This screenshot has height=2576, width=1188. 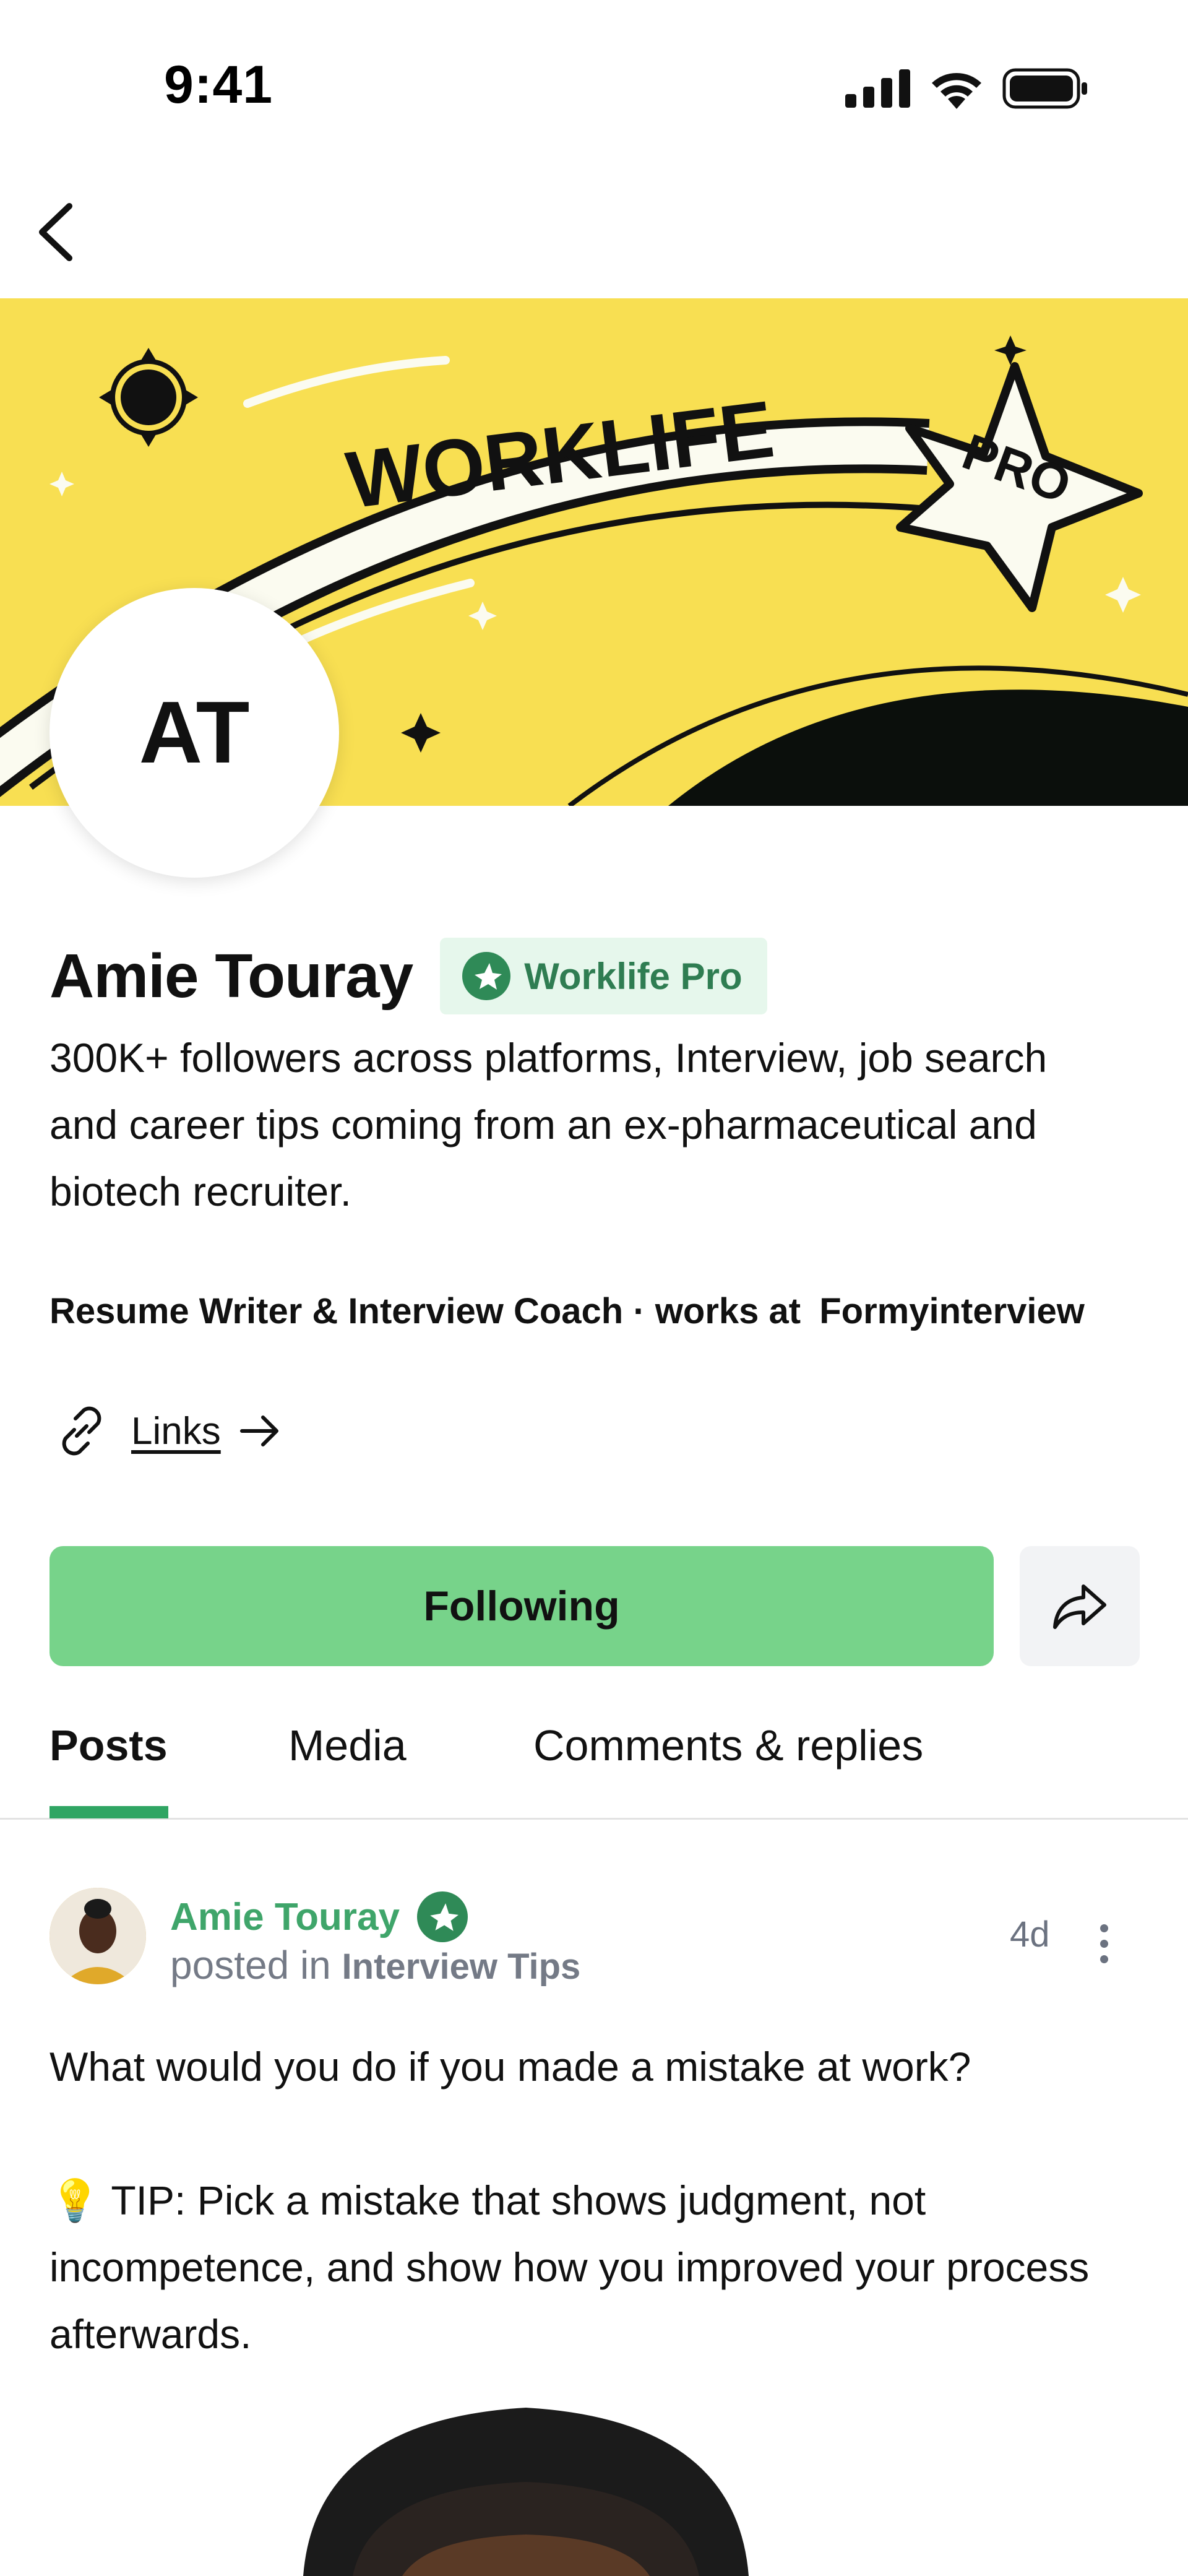 I want to click on arrow-right-icon, so click(x=258, y=1431).